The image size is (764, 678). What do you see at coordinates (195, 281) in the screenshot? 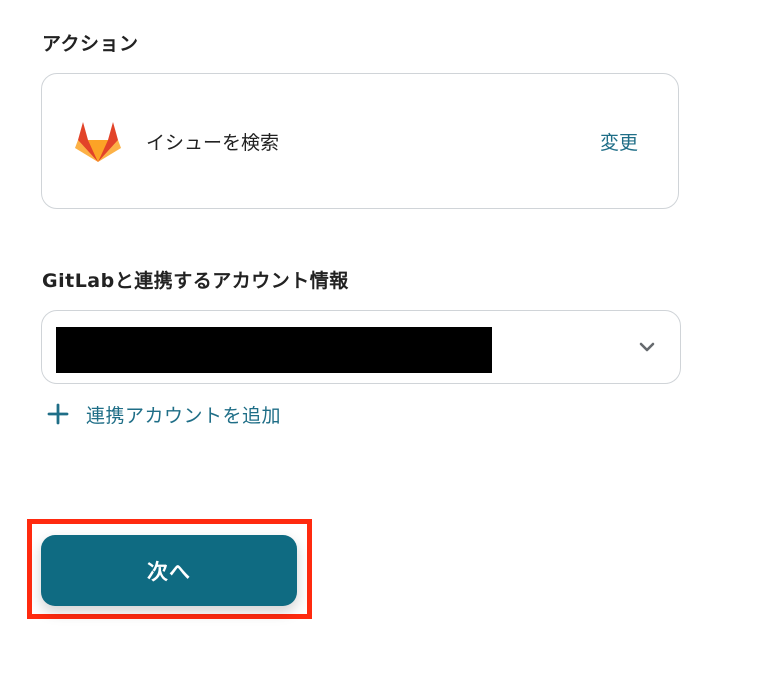
I see `account-section-label: GitLabと連携するアカウント情報` at bounding box center [195, 281].